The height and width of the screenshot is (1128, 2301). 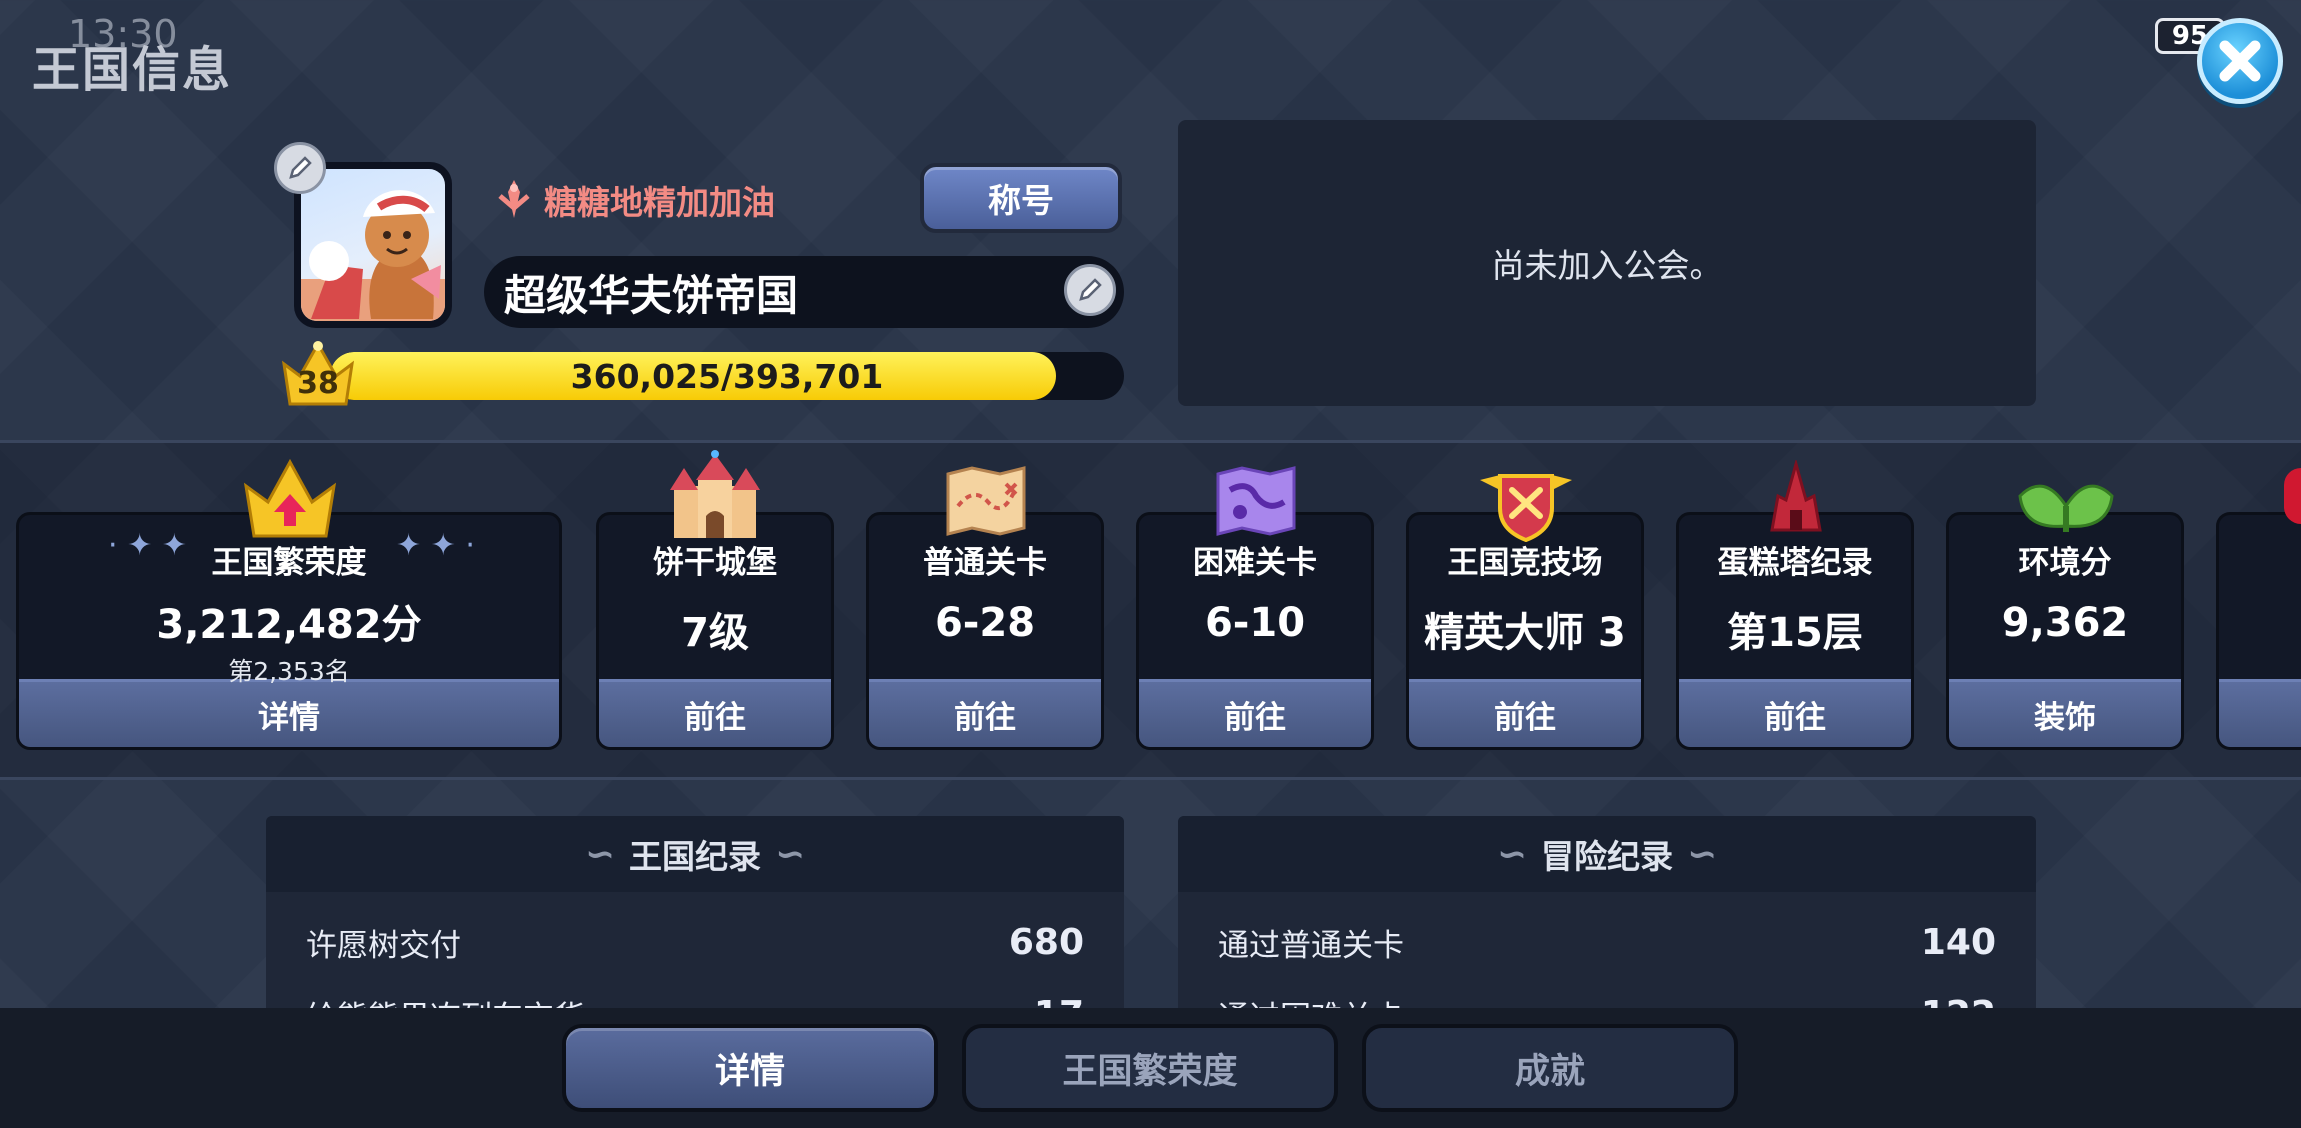 I want to click on record-label: 通过普通关卡, so click(x=1311, y=945).